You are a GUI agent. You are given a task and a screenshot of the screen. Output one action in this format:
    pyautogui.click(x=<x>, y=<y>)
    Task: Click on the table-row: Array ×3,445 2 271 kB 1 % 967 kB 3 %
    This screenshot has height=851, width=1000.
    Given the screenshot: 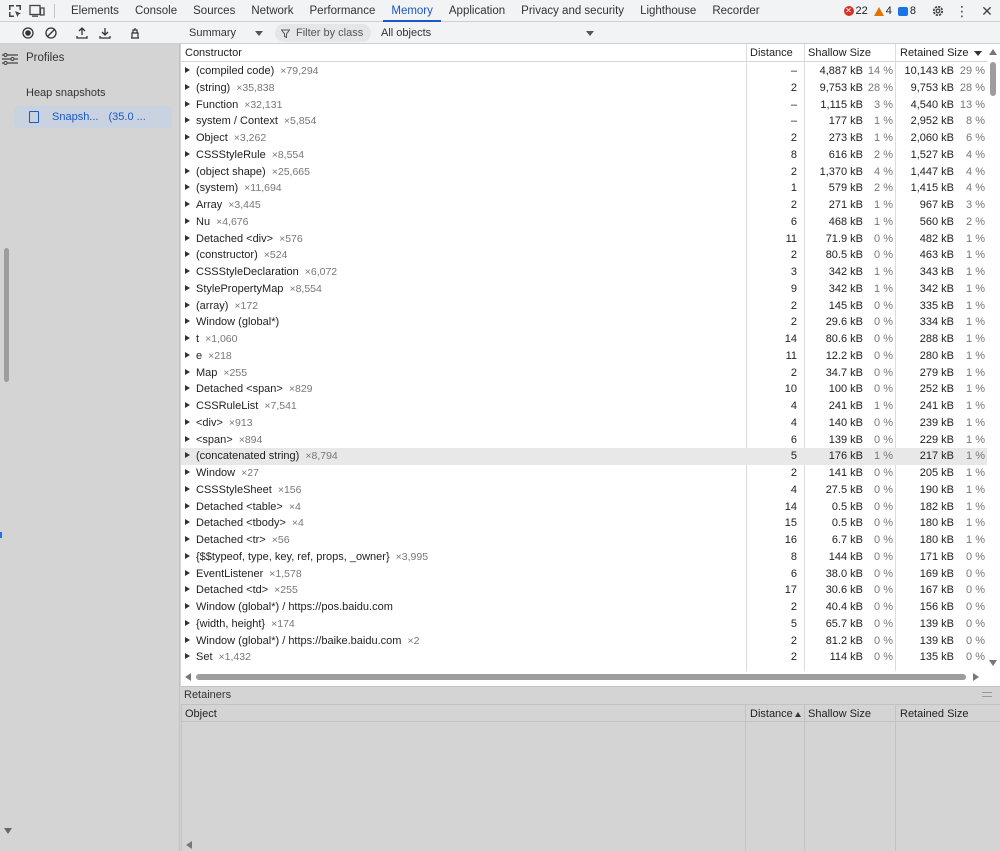 What is the action you would take?
    pyautogui.click(x=584, y=205)
    